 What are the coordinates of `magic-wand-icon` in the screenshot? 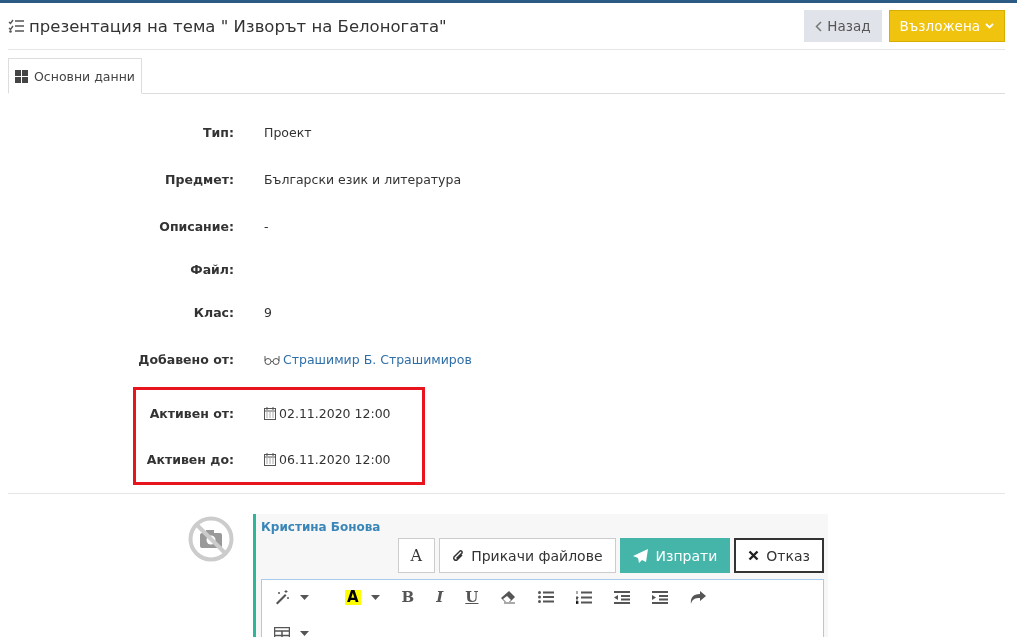 It's located at (282, 597).